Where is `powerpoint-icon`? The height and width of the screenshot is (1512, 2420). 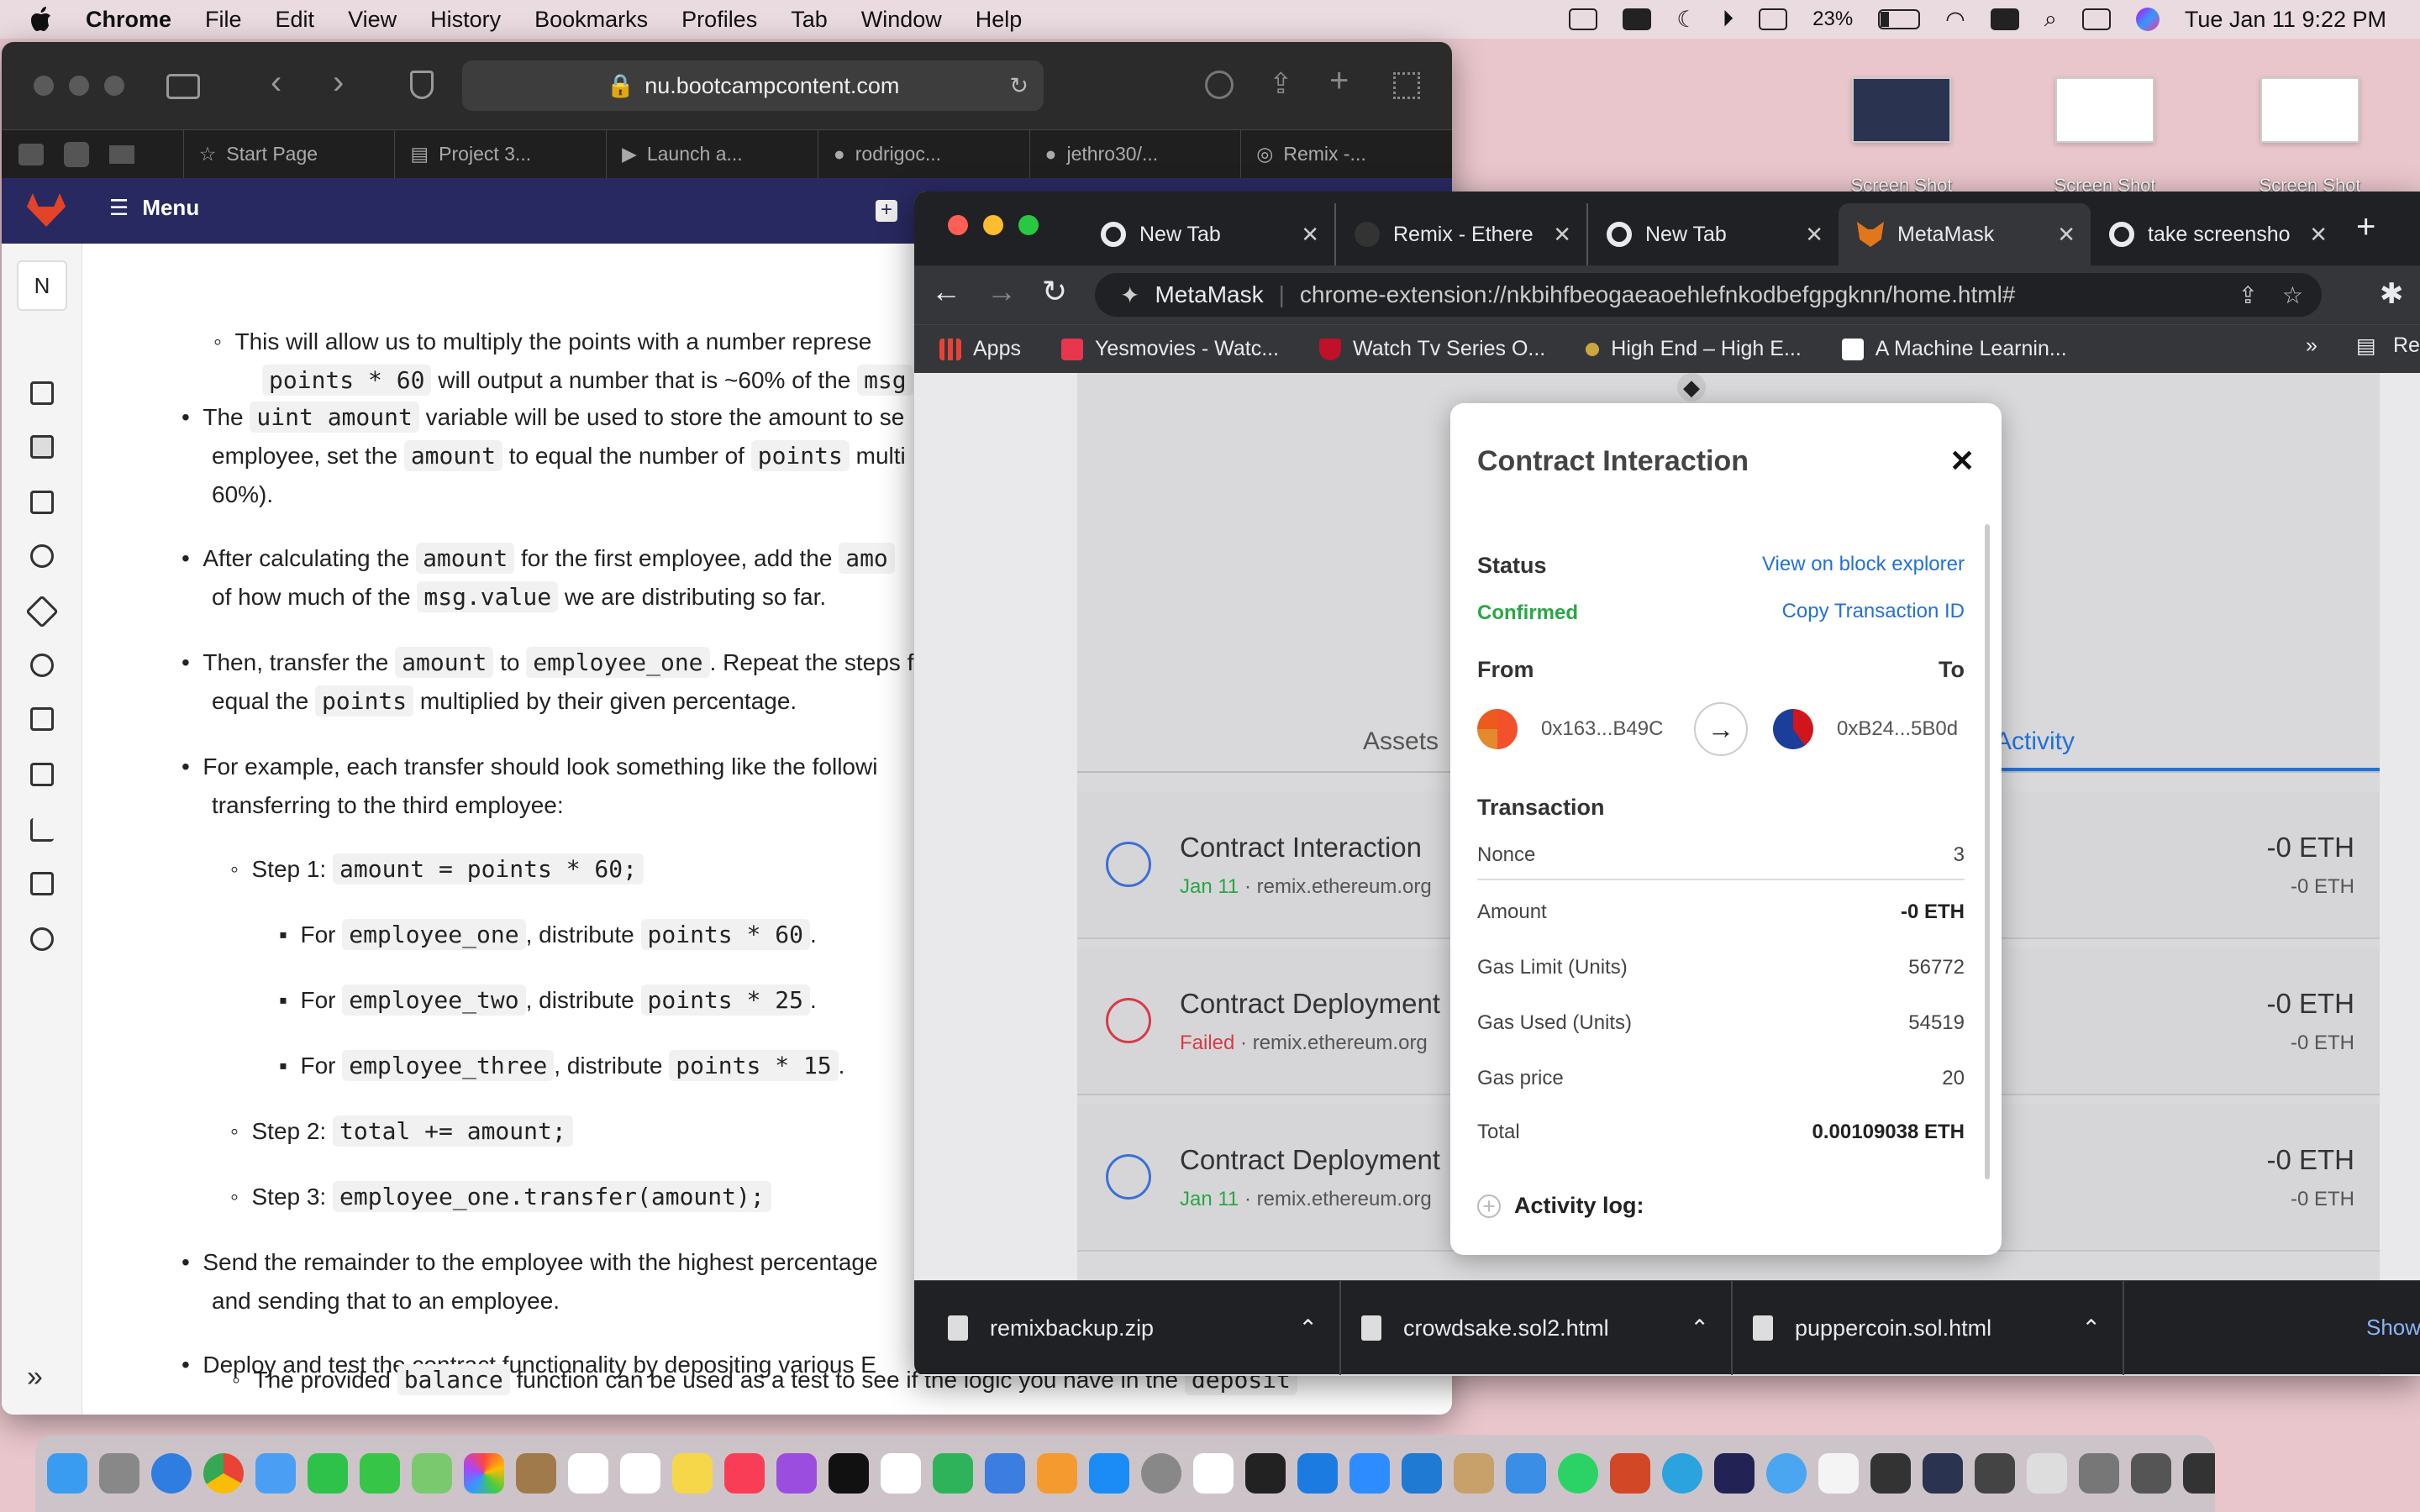
powerpoint-icon is located at coordinates (1630, 1473).